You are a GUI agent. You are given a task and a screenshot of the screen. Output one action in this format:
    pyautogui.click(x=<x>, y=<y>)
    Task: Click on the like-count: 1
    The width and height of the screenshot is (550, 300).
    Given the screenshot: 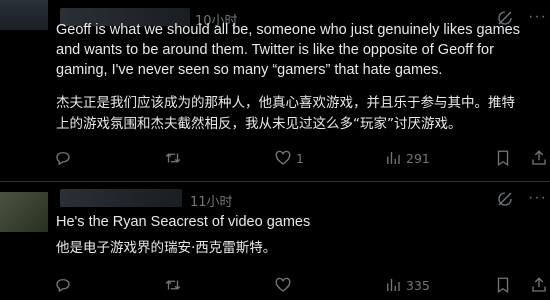 What is the action you would take?
    pyautogui.click(x=300, y=158)
    